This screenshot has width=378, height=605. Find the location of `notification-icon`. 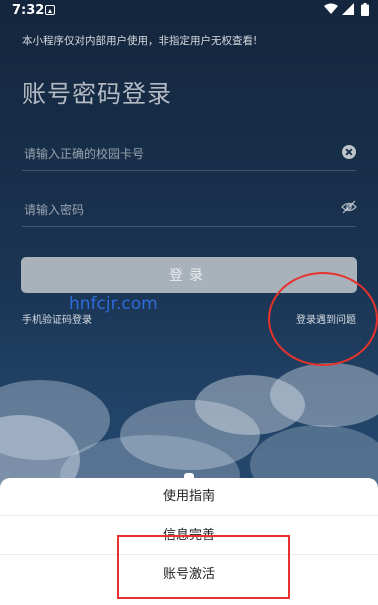

notification-icon is located at coordinates (50, 10).